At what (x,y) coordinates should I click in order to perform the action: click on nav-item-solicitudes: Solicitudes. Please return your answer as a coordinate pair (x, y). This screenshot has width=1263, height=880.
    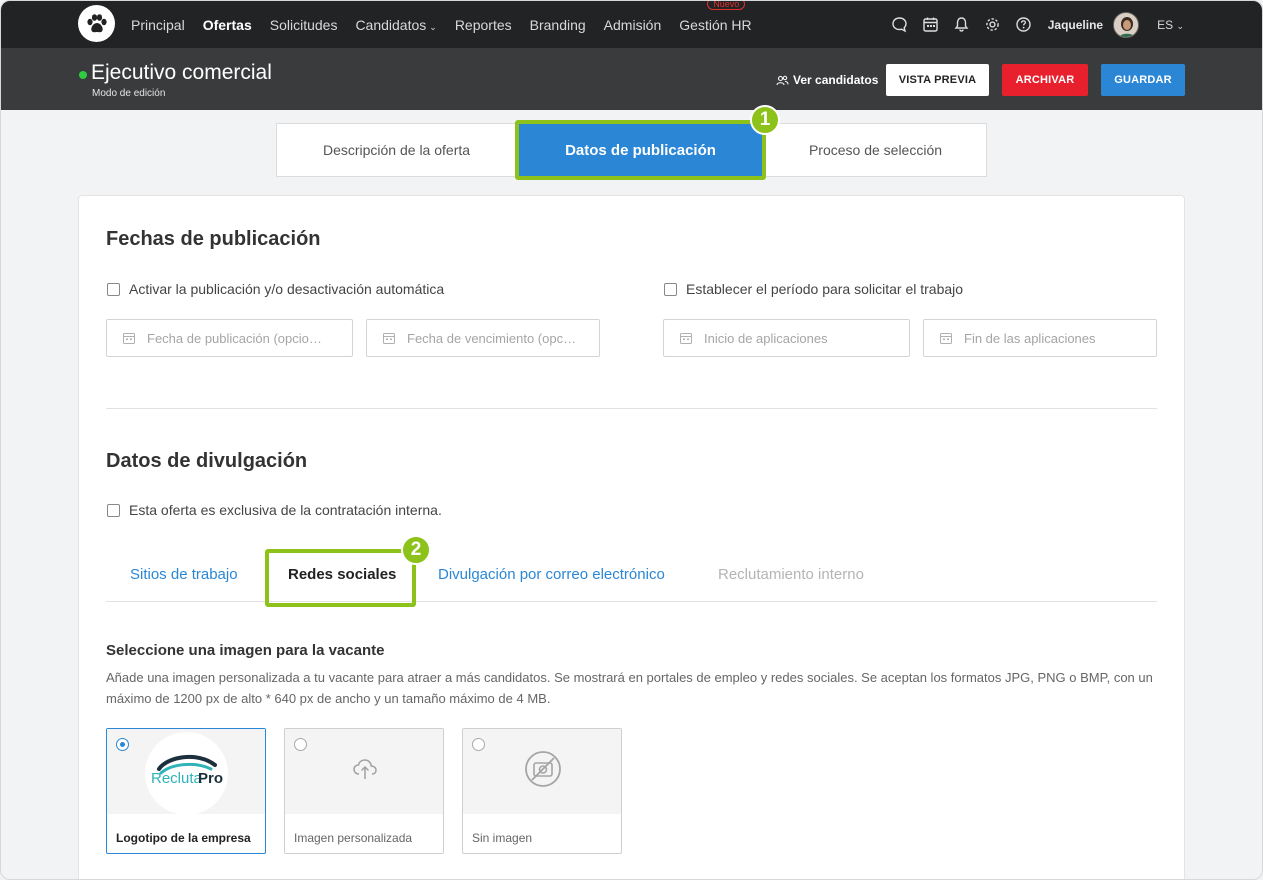
    Looking at the image, I should click on (304, 25).